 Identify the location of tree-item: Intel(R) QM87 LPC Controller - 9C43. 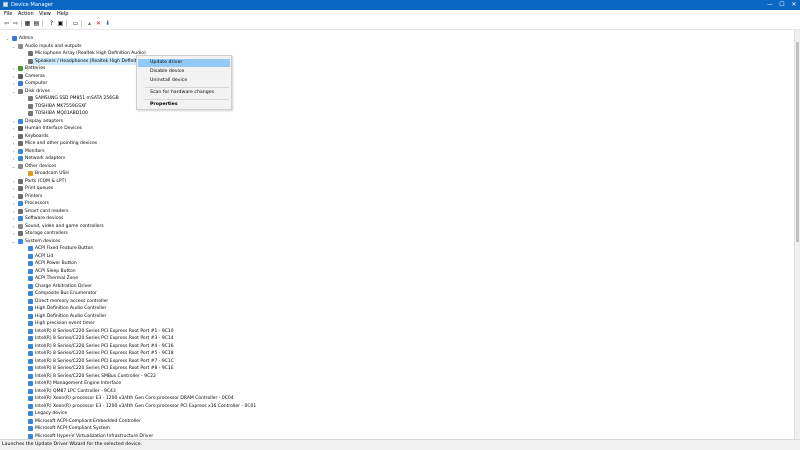
(395, 391).